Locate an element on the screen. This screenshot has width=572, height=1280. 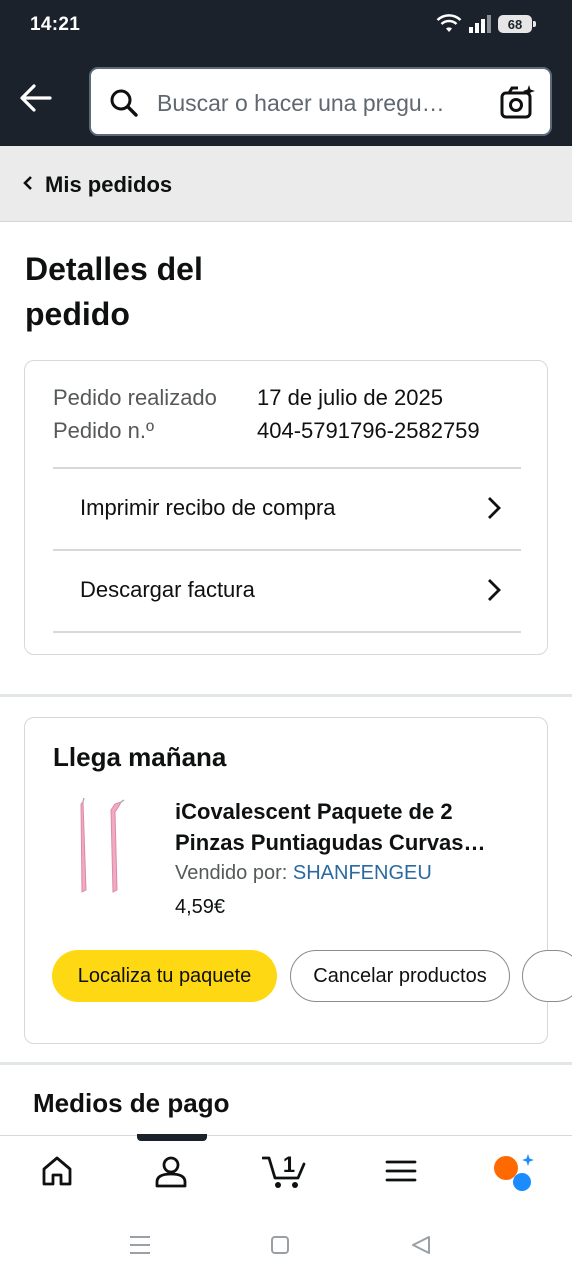
search-icon is located at coordinates (124, 103).